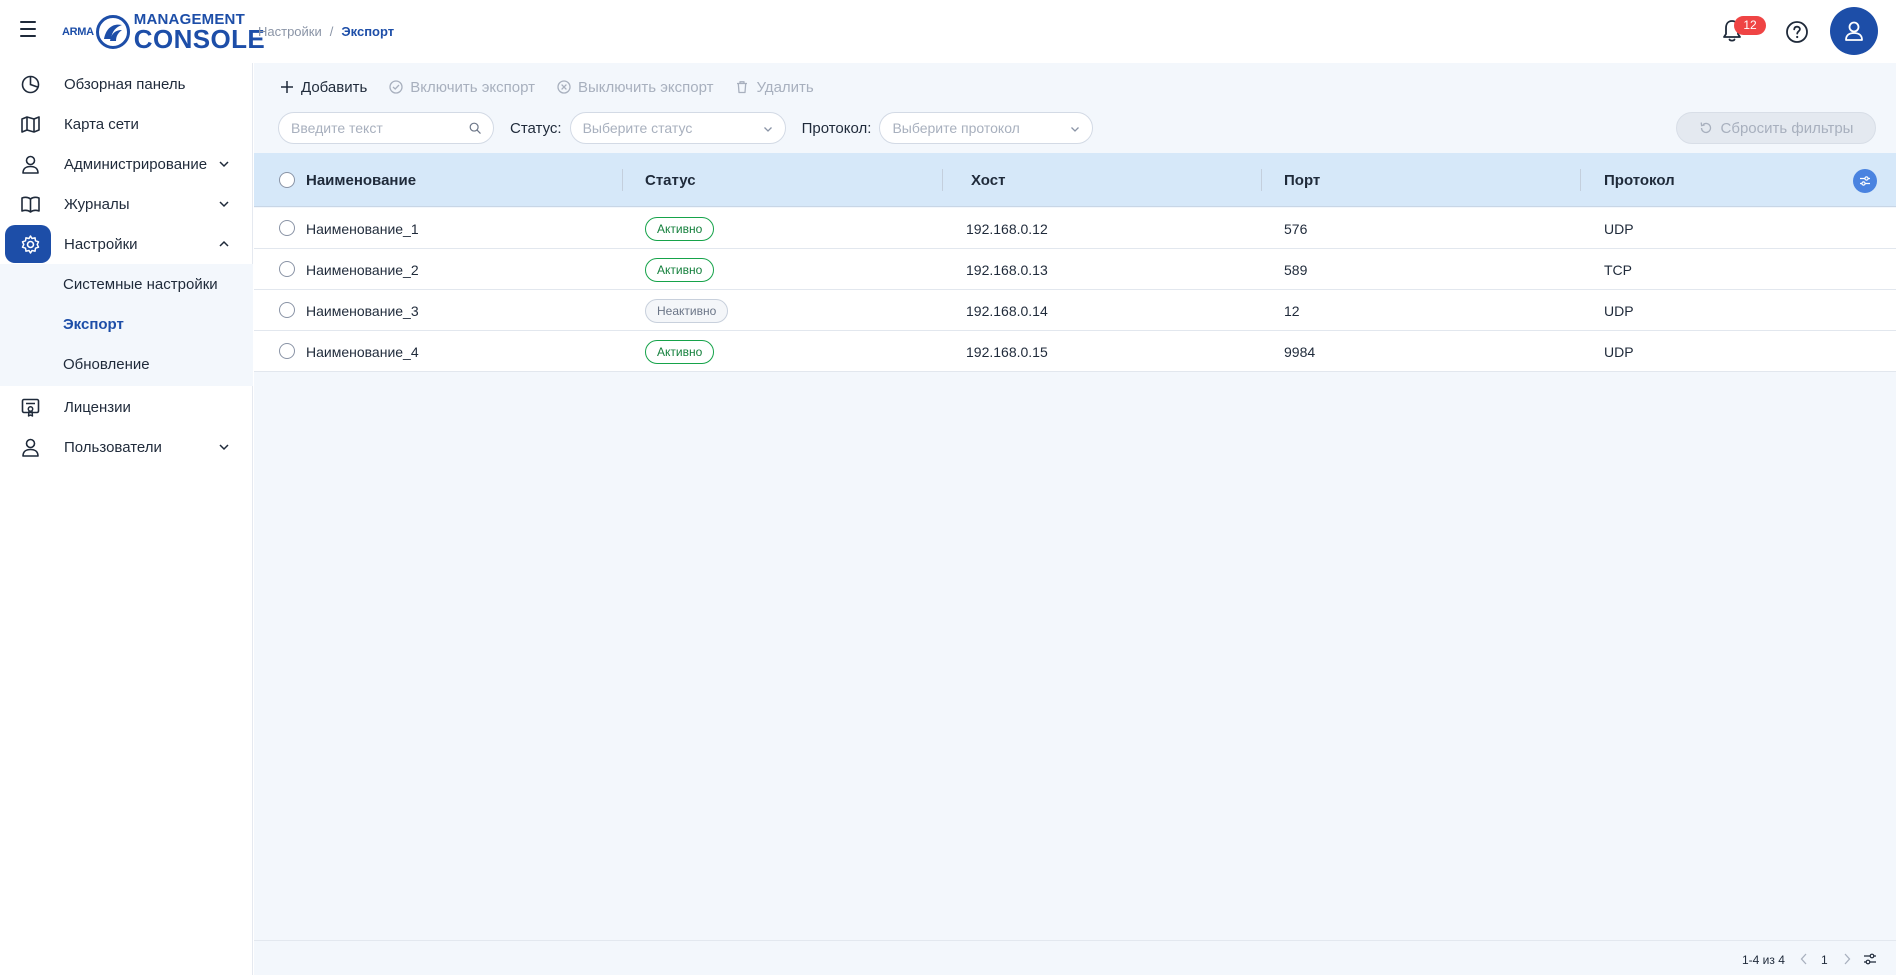  I want to click on column-header-name: Наименование, so click(361, 180).